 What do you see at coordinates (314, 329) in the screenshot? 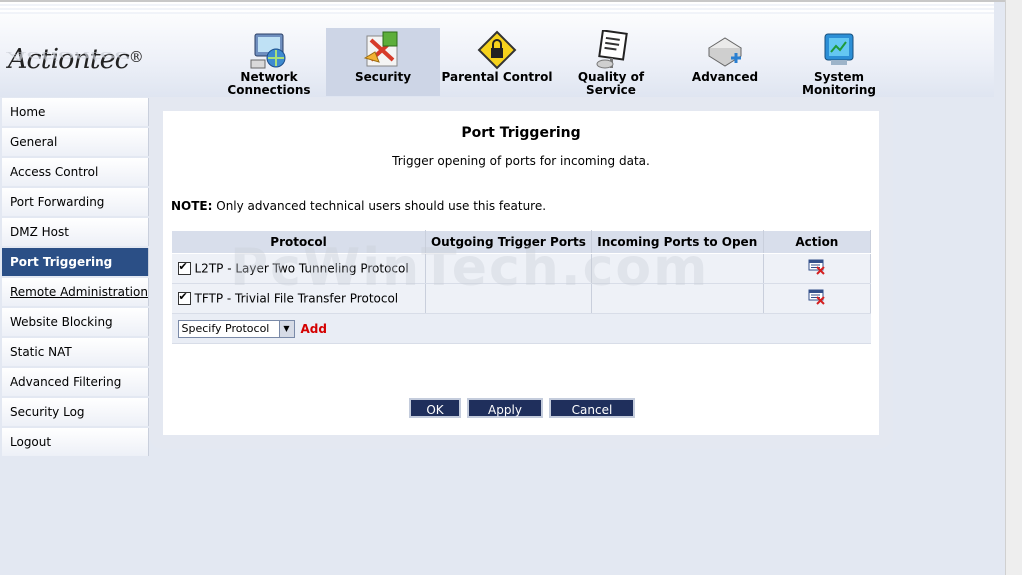
I see `add-rule-link: Add` at bounding box center [314, 329].